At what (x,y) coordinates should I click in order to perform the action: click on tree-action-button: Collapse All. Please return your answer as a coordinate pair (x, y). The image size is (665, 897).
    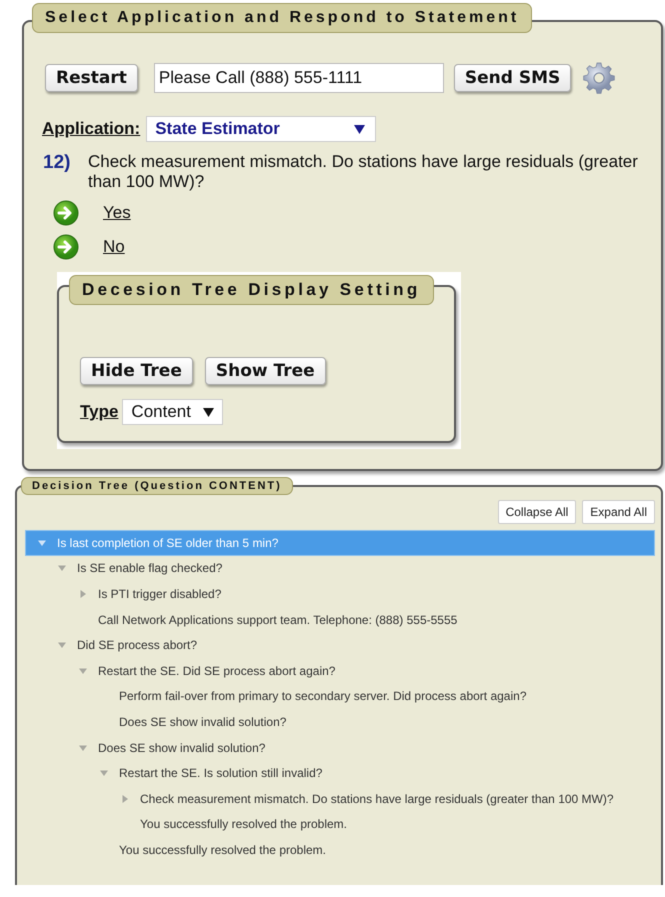
    Looking at the image, I should click on (537, 512).